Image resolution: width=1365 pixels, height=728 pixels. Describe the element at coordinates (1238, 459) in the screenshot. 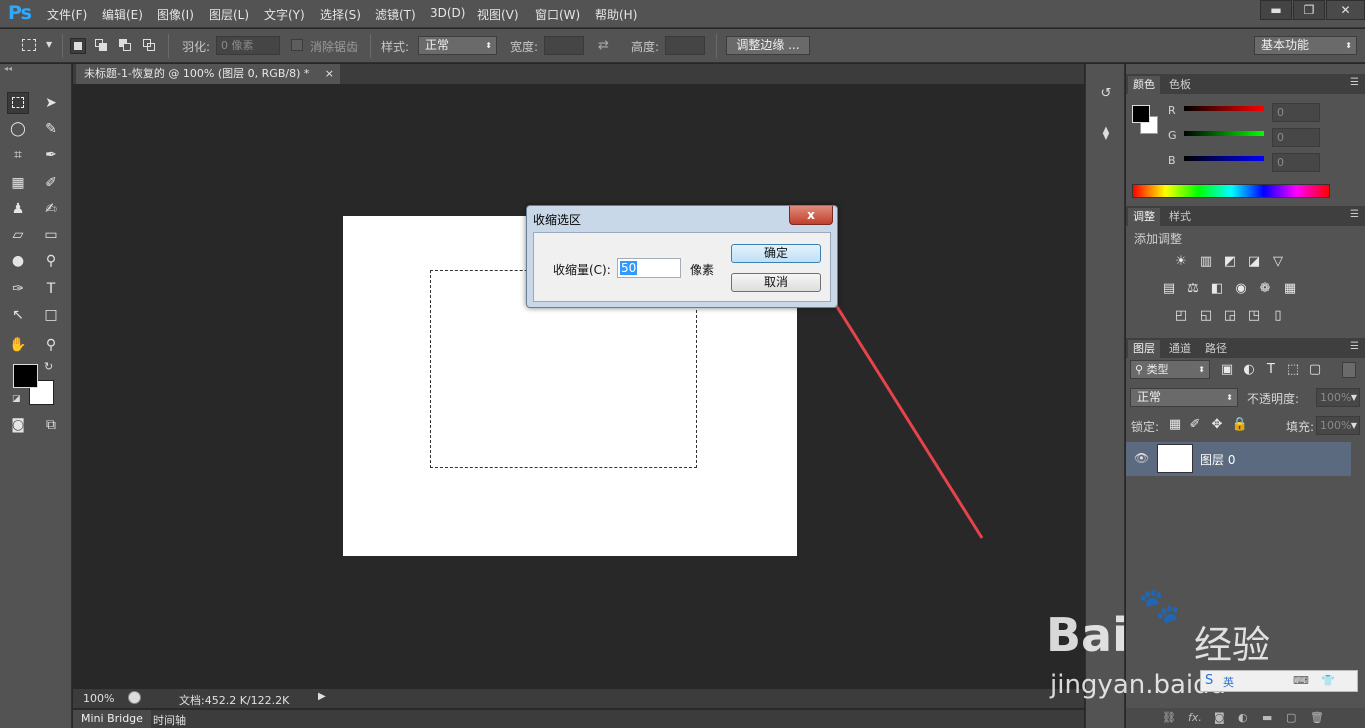

I see `layer-row: 👁 图层 0` at that location.